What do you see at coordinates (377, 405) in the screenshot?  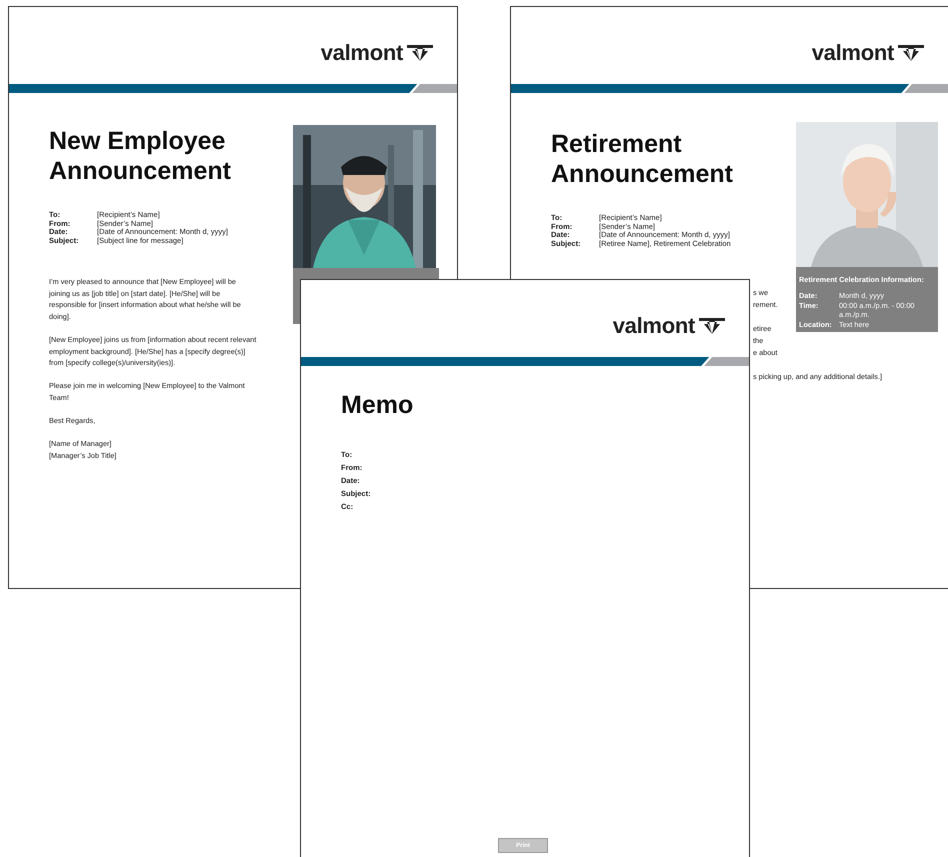 I see `page-title: Memo` at bounding box center [377, 405].